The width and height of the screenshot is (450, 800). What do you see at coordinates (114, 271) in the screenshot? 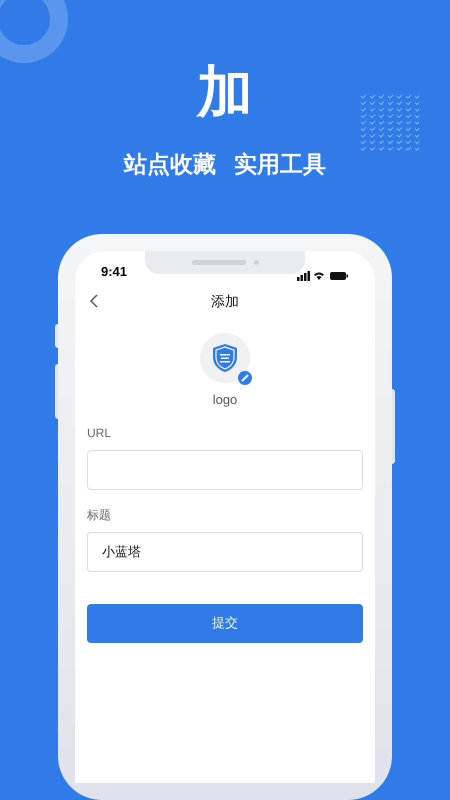
I see `status-time: 9:41` at bounding box center [114, 271].